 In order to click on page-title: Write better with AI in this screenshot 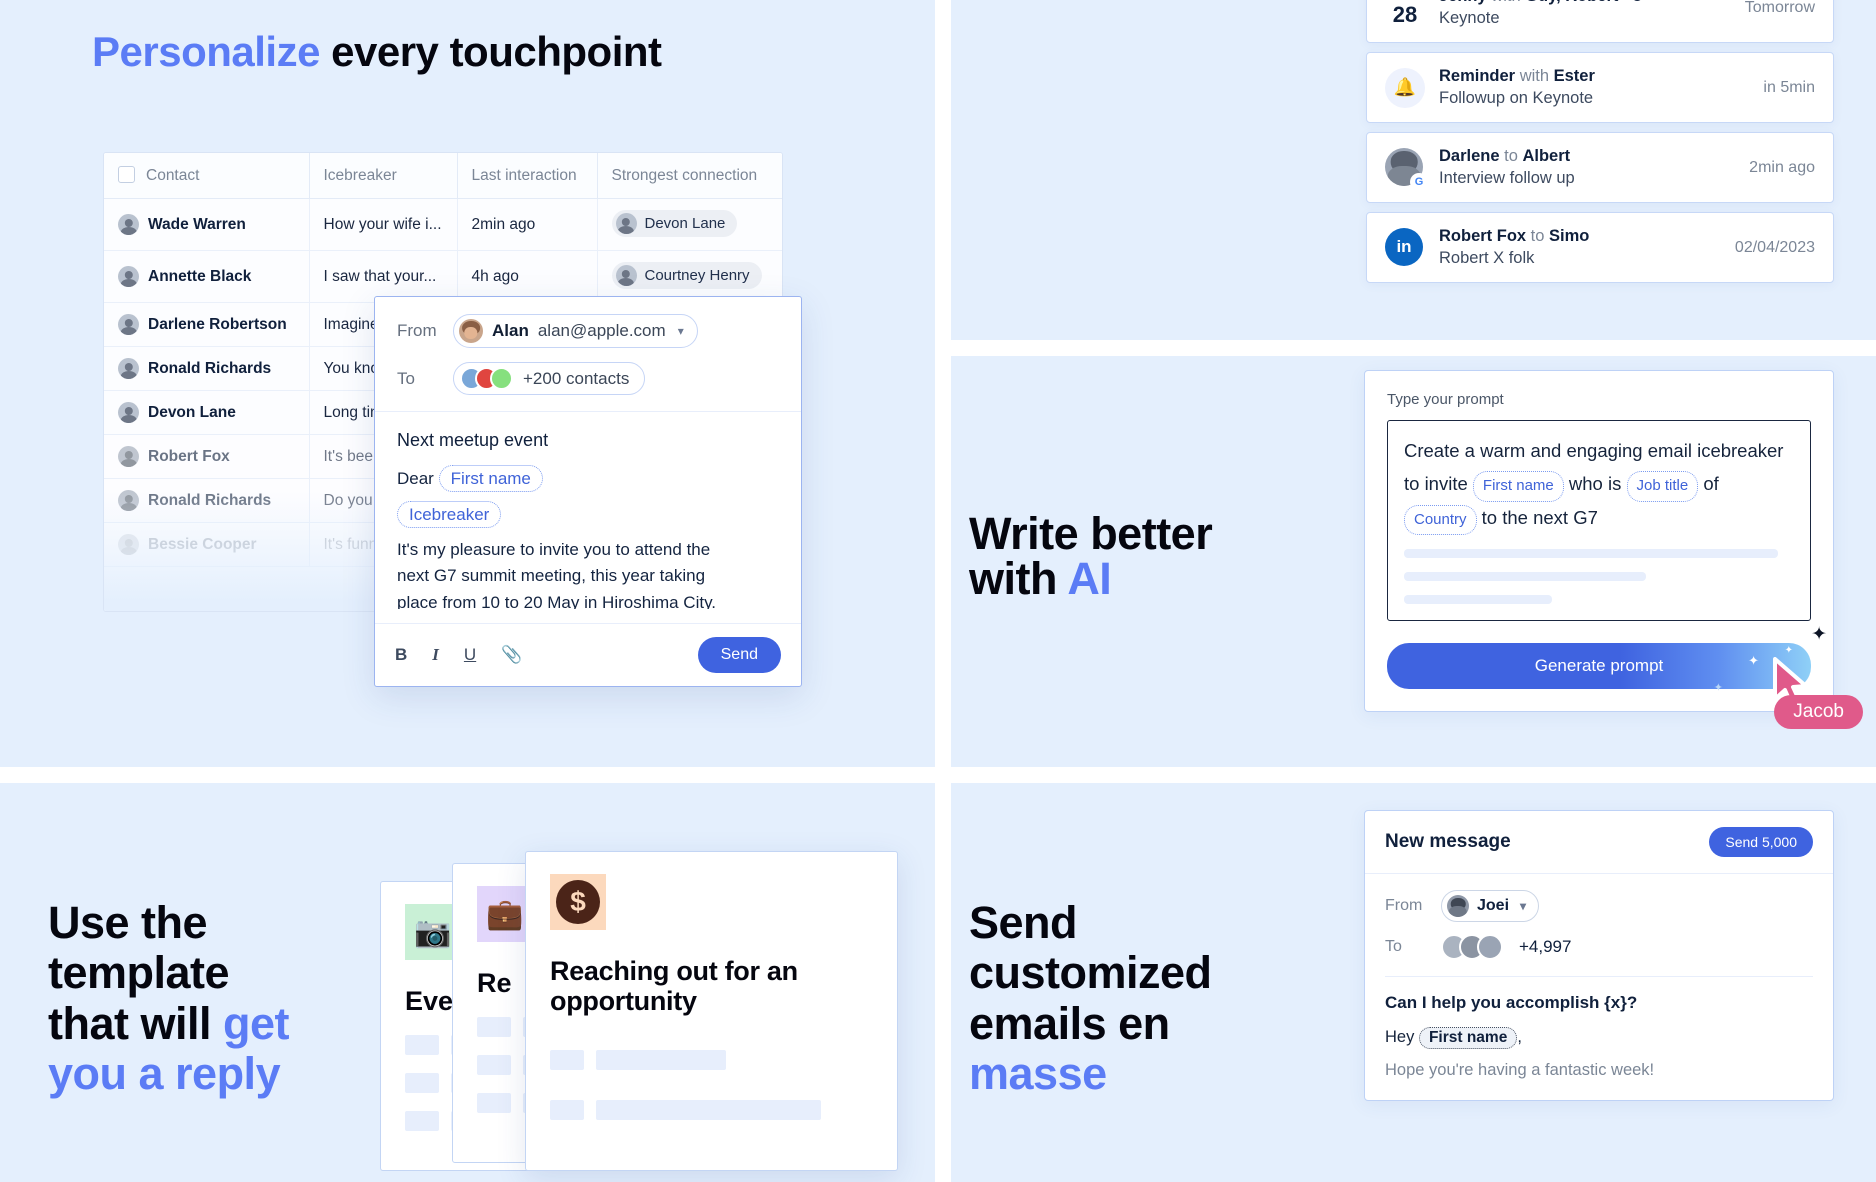, I will do `click(1091, 554)`.